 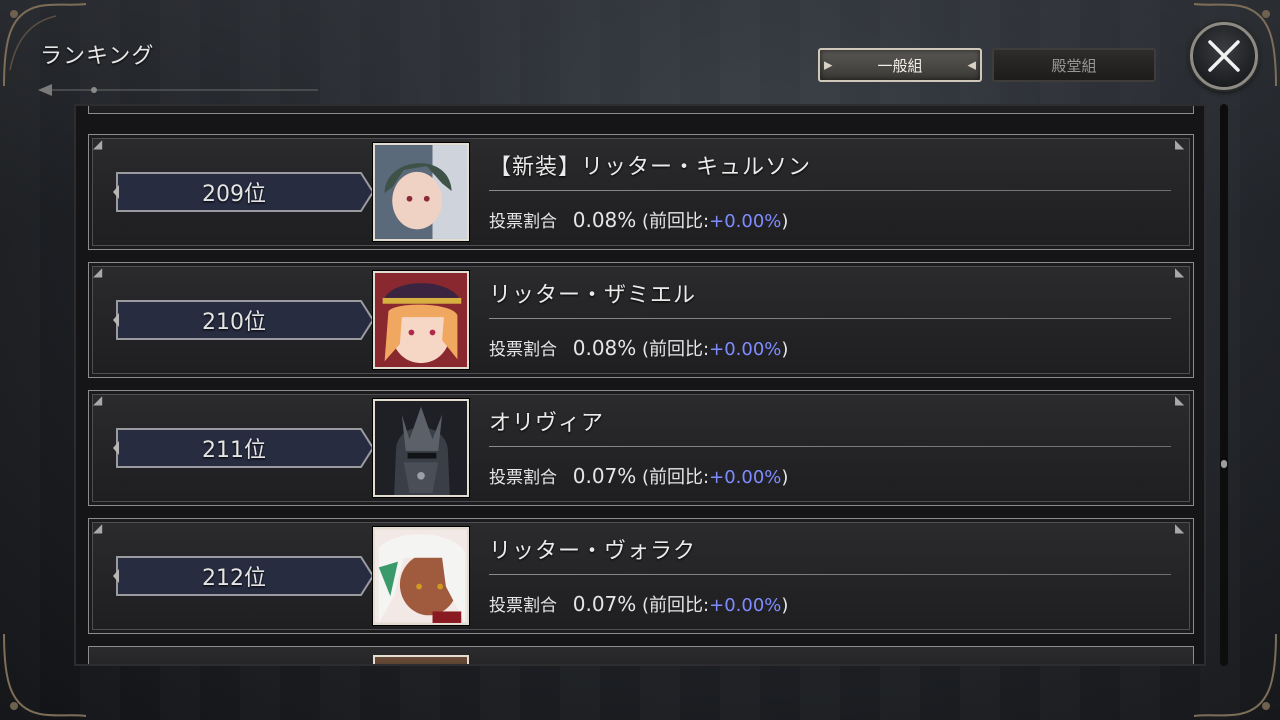 I want to click on tab-hall-of-fame-label: 殿堂組, so click(x=1074, y=65).